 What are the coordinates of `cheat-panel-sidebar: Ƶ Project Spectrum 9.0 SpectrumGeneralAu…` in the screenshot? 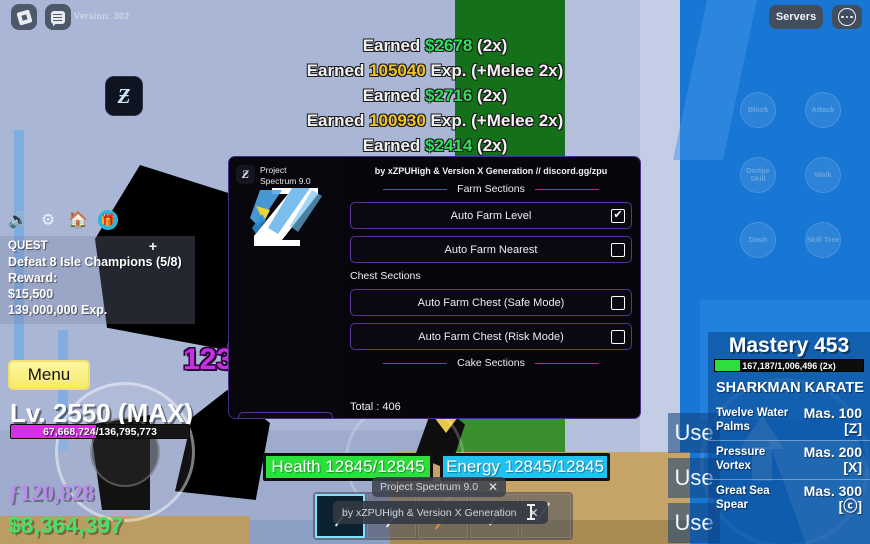 It's located at (285, 287).